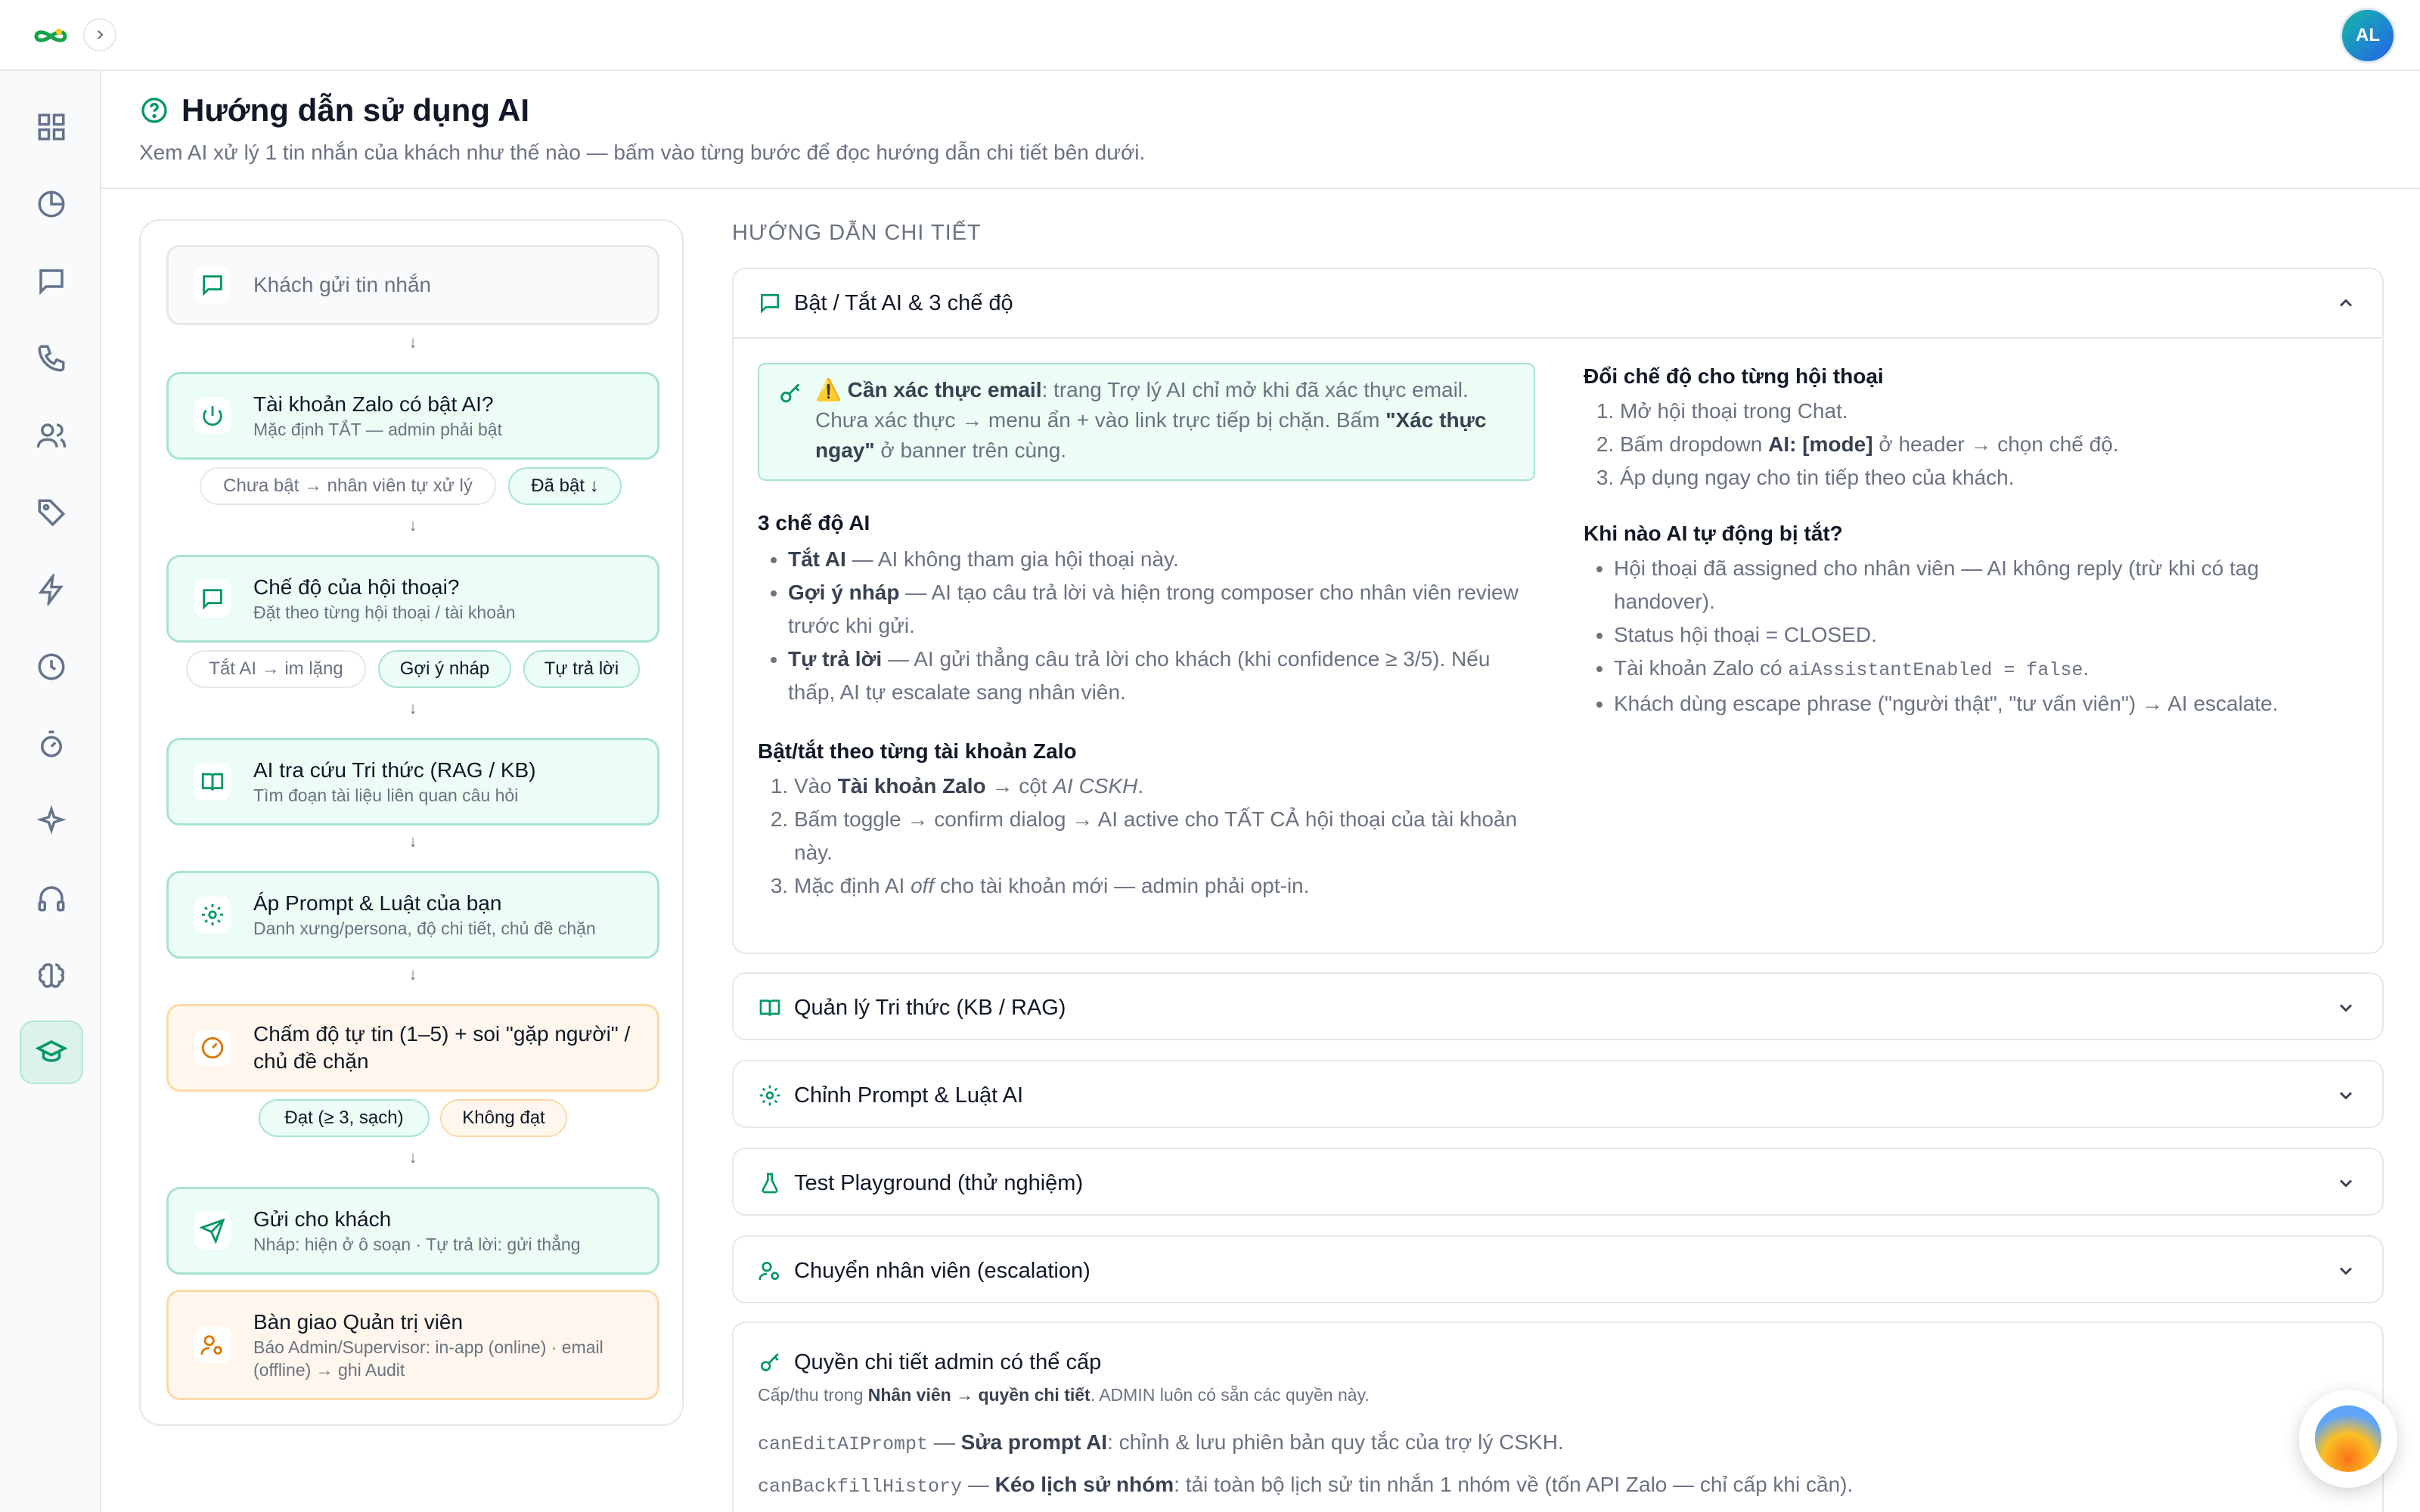 Image resolution: width=2420 pixels, height=1512 pixels. What do you see at coordinates (861, 1487) in the screenshot?
I see `code: canBackfillHistory` at bounding box center [861, 1487].